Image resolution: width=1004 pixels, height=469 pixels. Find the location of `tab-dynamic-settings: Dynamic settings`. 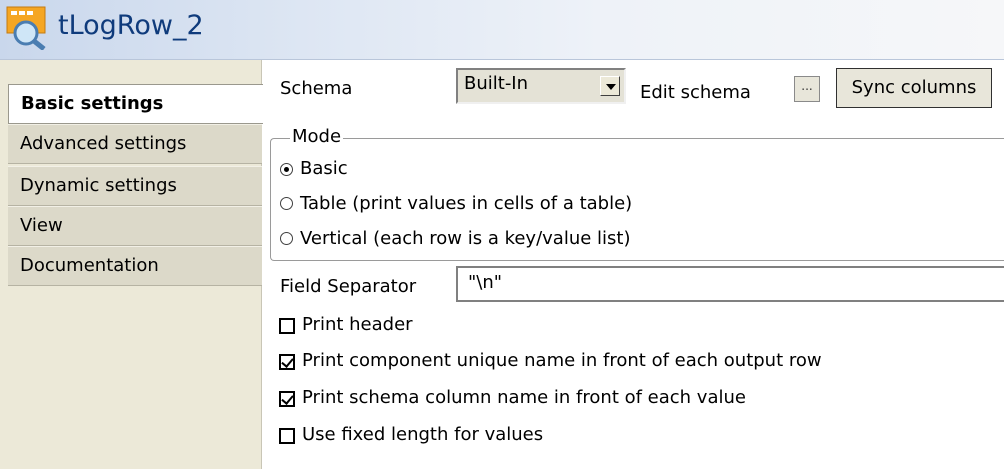

tab-dynamic-settings: Dynamic settings is located at coordinates (135, 186).